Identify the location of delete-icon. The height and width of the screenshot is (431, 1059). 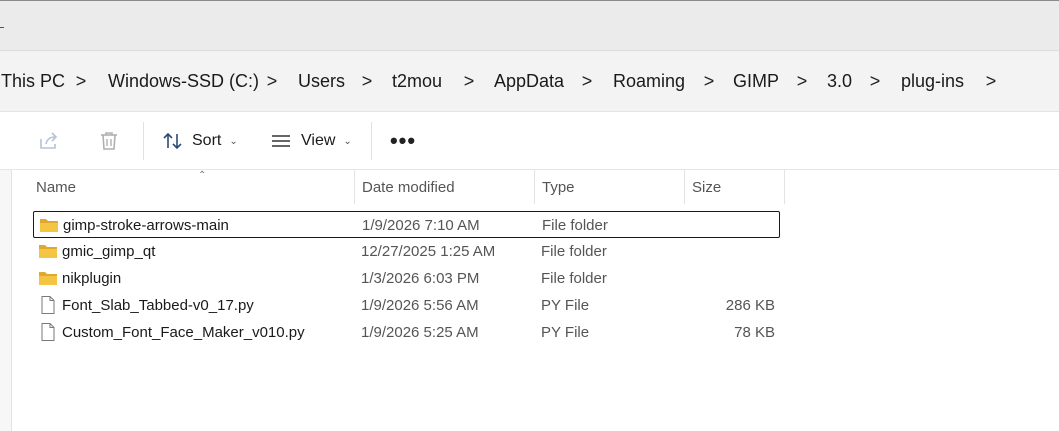
(109, 141).